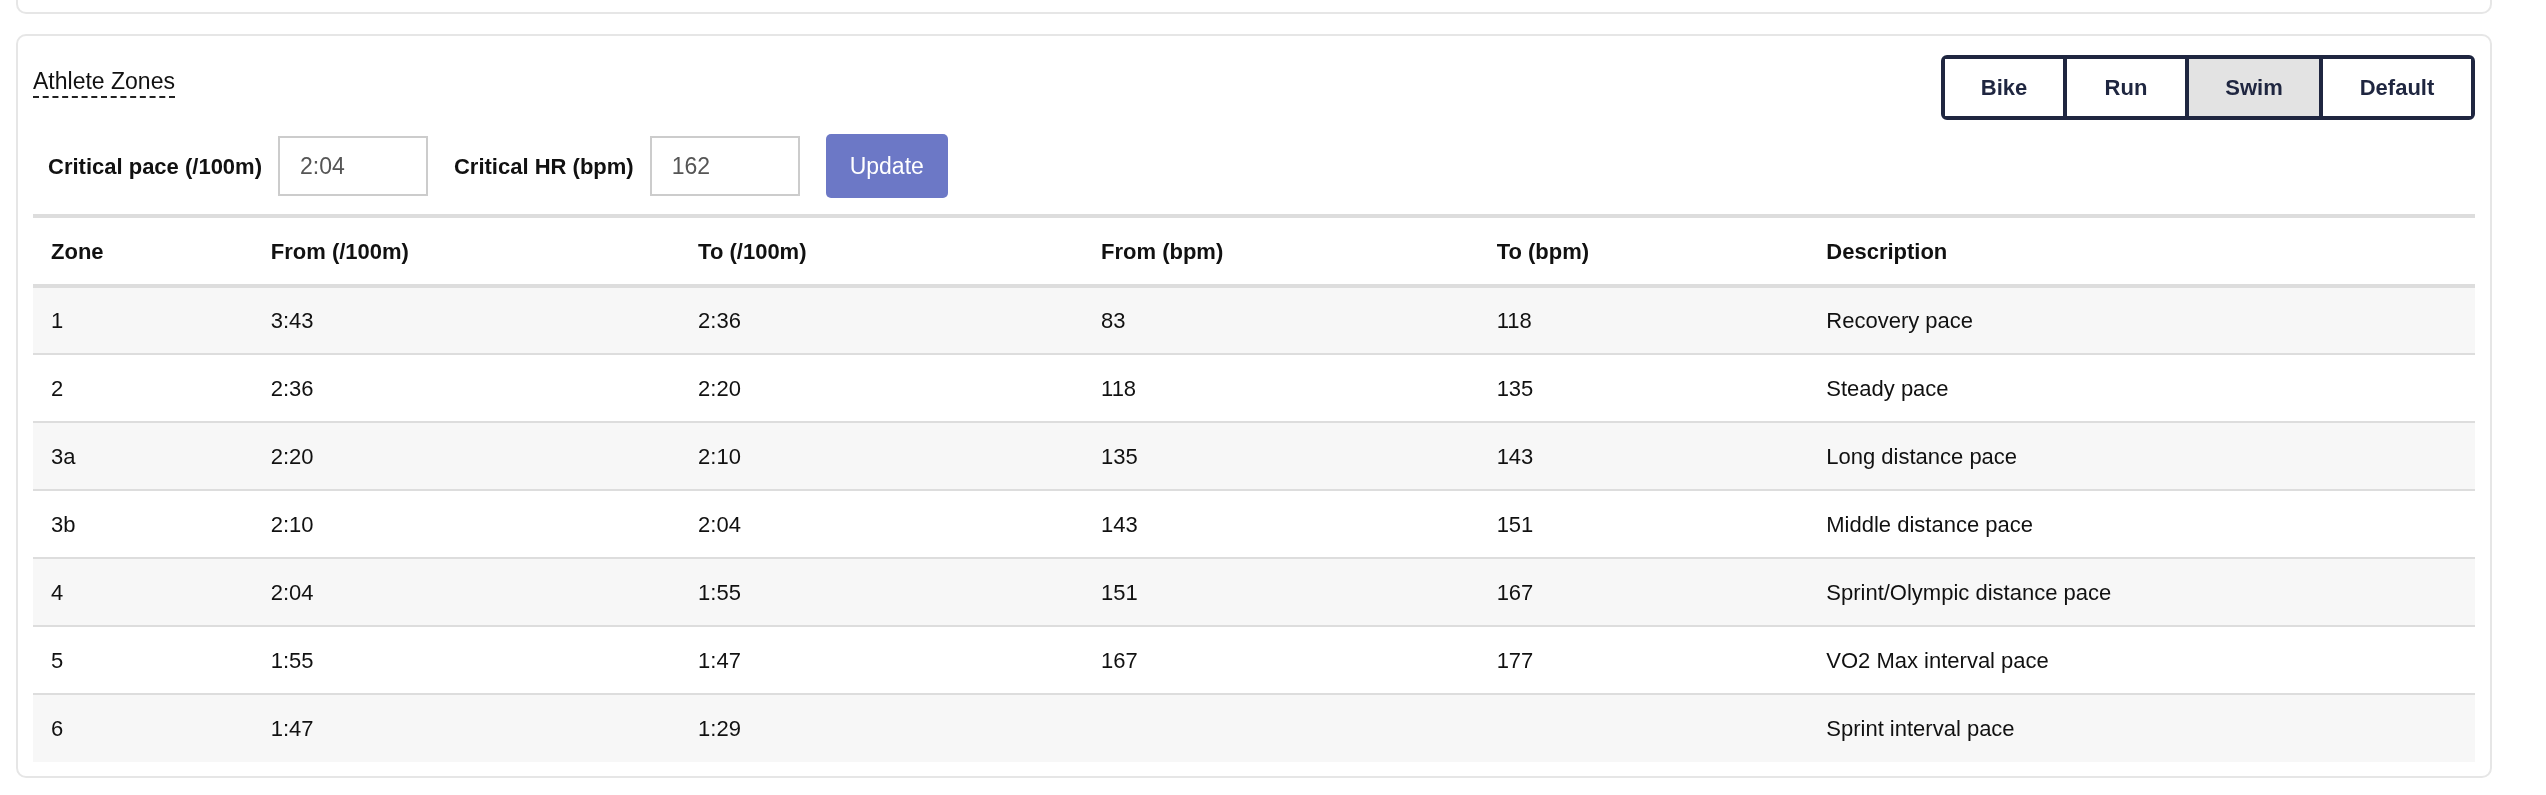  What do you see at coordinates (2126, 87) in the screenshot?
I see `sport-tab: Run` at bounding box center [2126, 87].